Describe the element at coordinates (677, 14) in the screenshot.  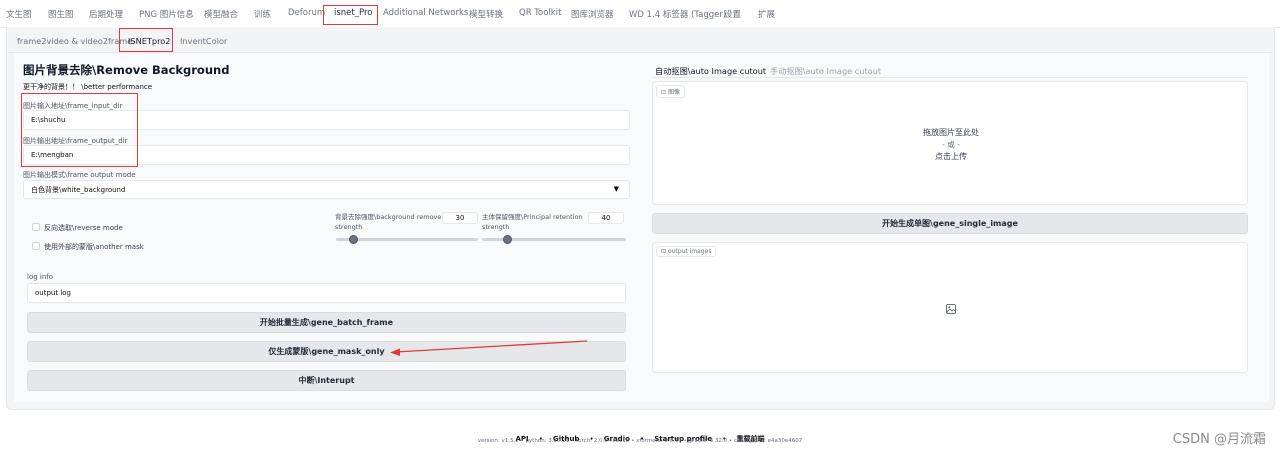
I see `tab-wd-tagger: WD 1.4 标签器 (Tagger)` at that location.